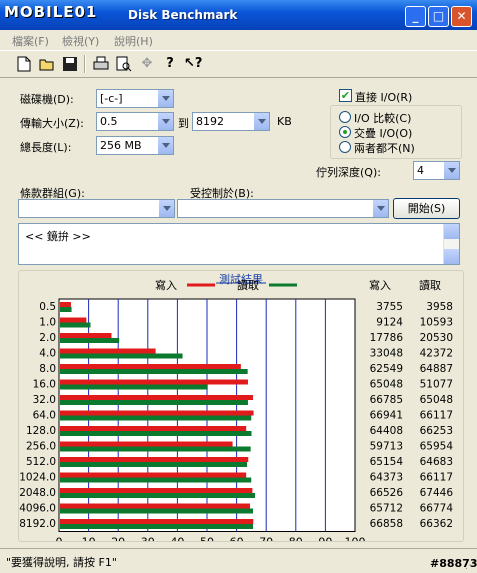  What do you see at coordinates (183, 15) in the screenshot?
I see `window-title: Disk Benchmark` at bounding box center [183, 15].